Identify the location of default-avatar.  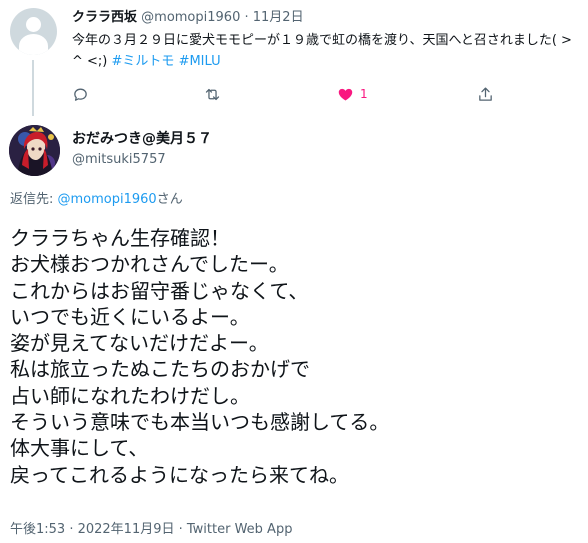
(33, 31).